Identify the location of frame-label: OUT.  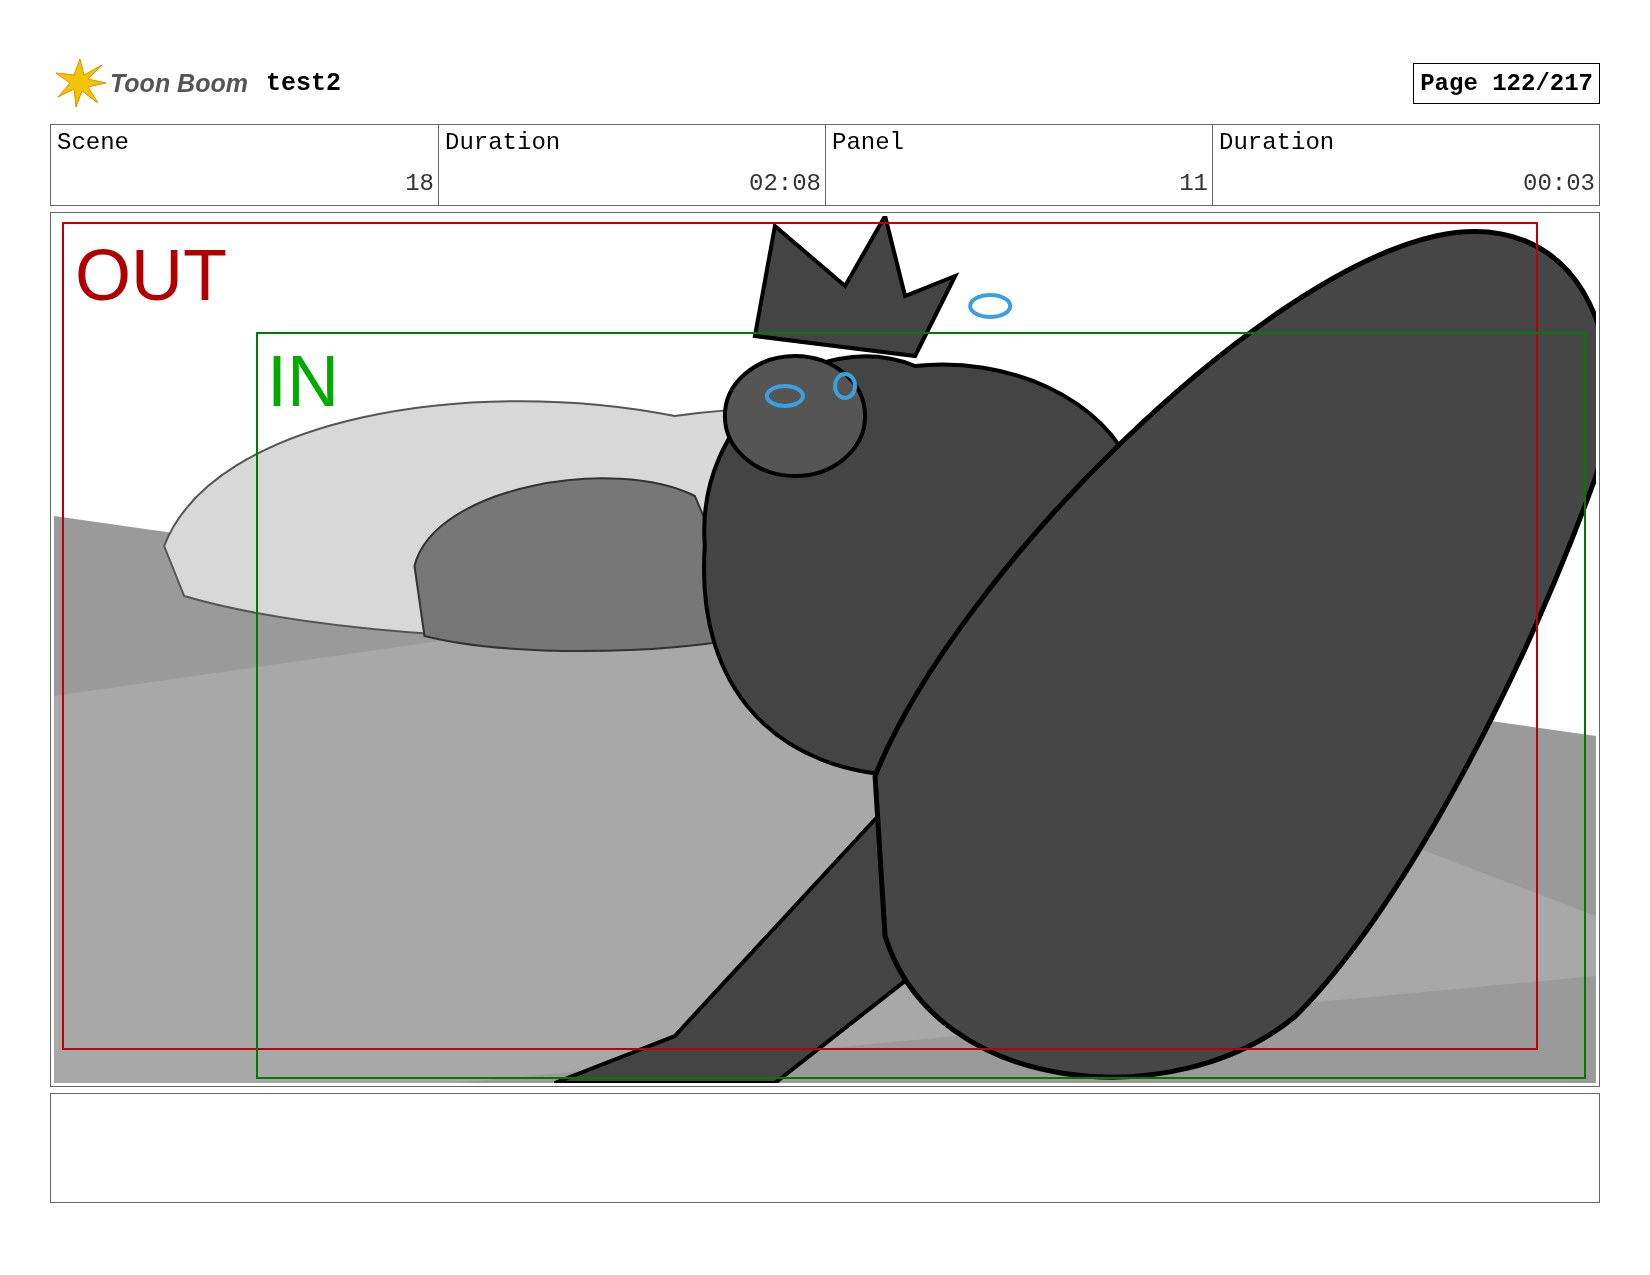
(151, 275).